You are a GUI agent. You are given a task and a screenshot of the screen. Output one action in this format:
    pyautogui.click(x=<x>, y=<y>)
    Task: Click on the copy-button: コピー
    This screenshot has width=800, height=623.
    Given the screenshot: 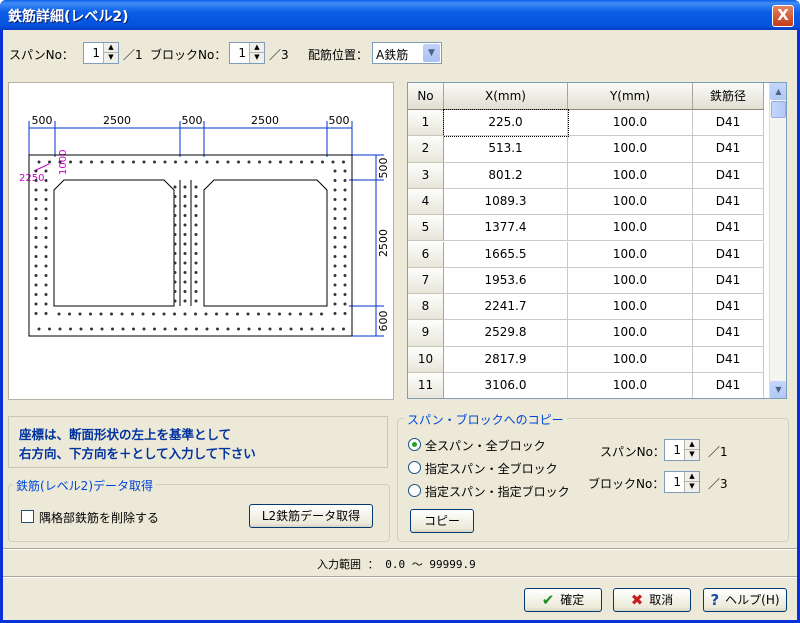 What is the action you would take?
    pyautogui.click(x=442, y=521)
    